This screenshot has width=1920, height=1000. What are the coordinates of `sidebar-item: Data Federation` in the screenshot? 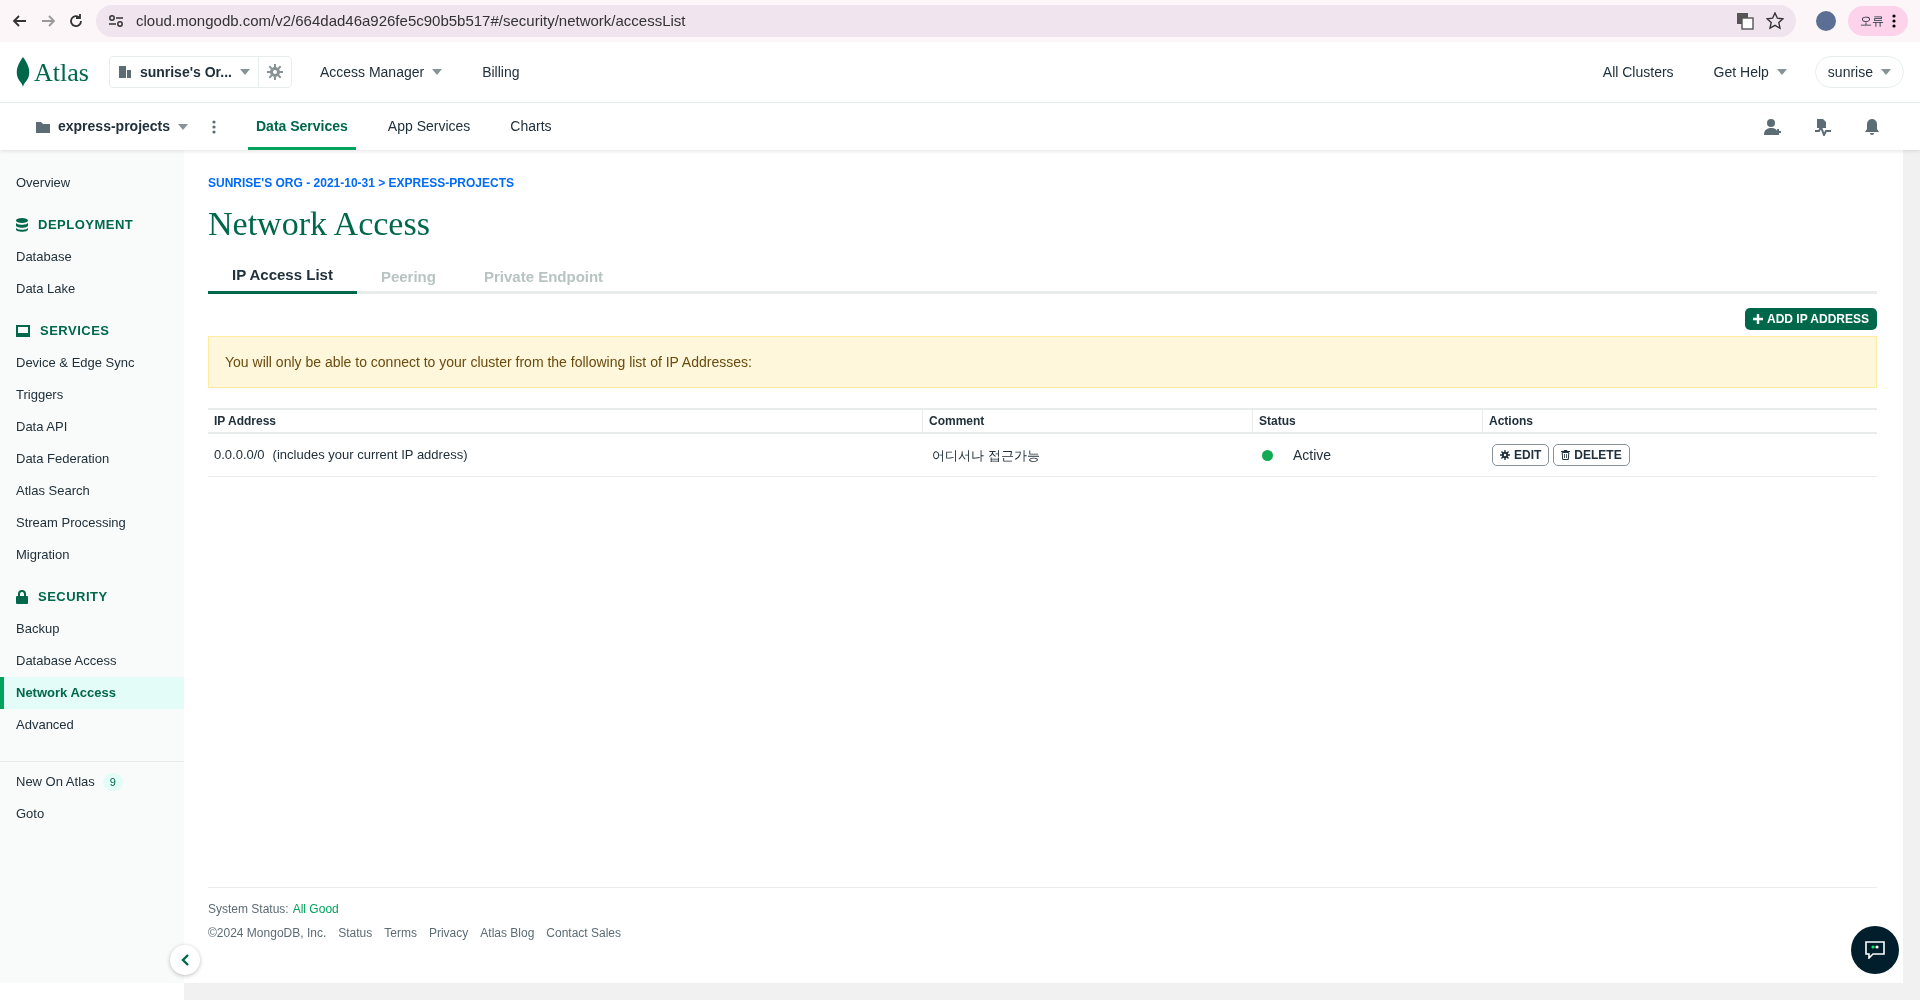 It's located at (92, 459).